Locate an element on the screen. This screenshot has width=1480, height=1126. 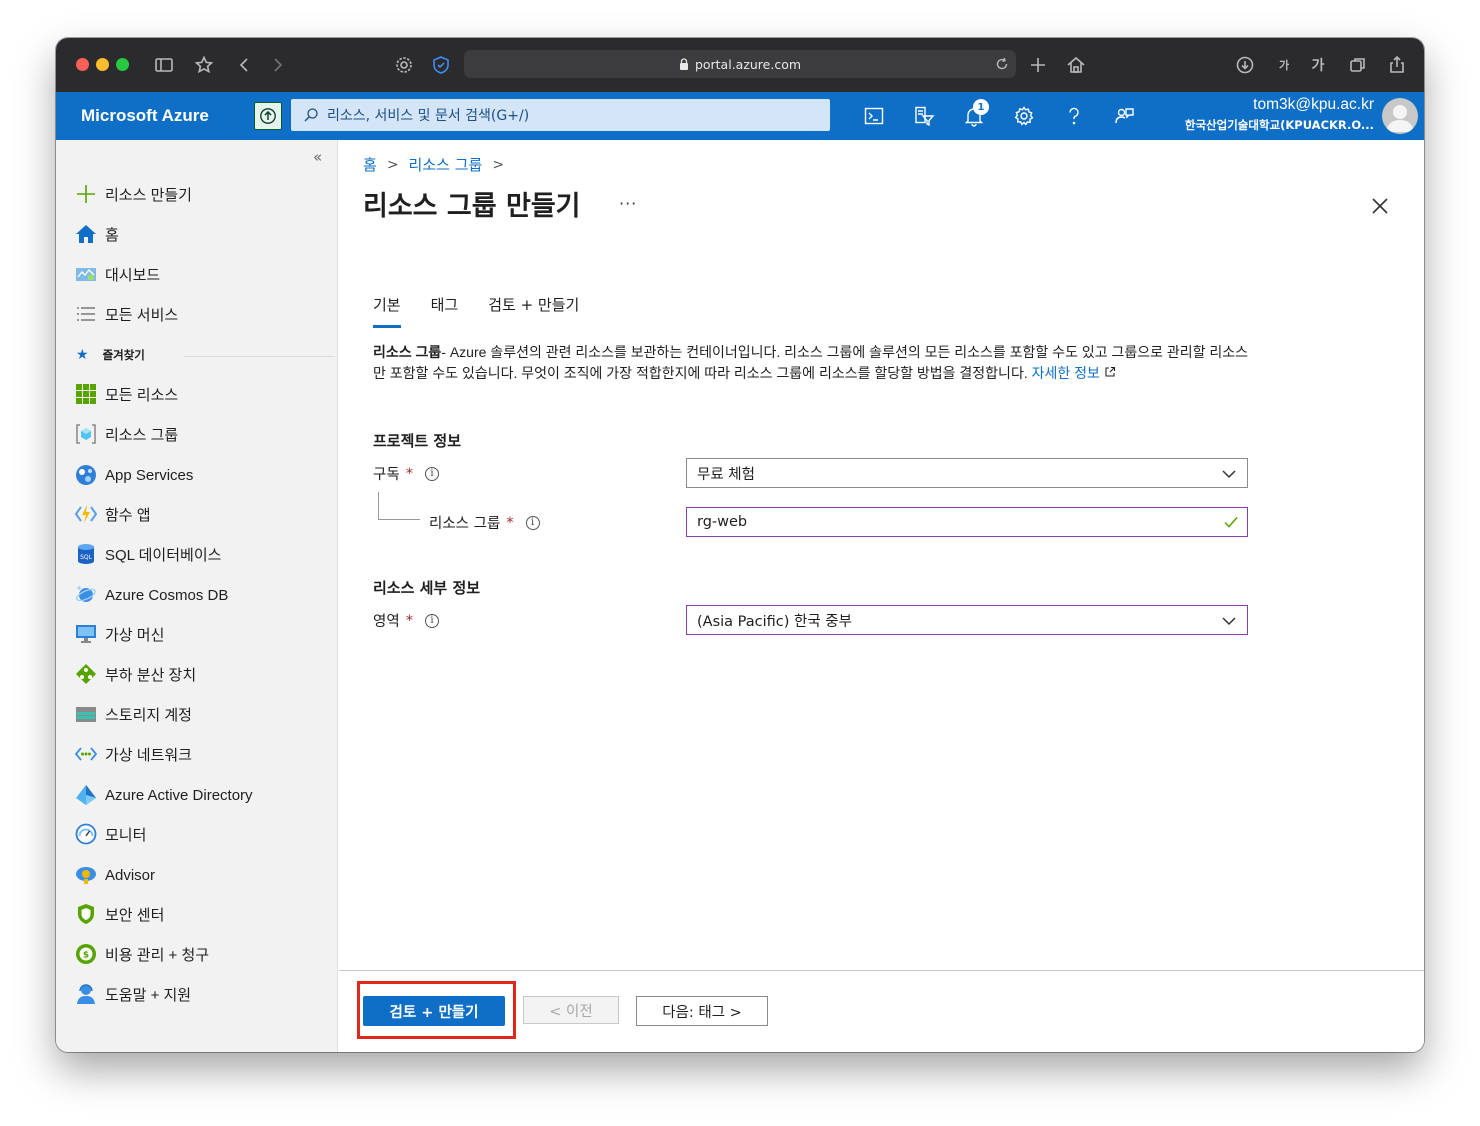
chevron-down-icon is located at coordinates (1229, 474).